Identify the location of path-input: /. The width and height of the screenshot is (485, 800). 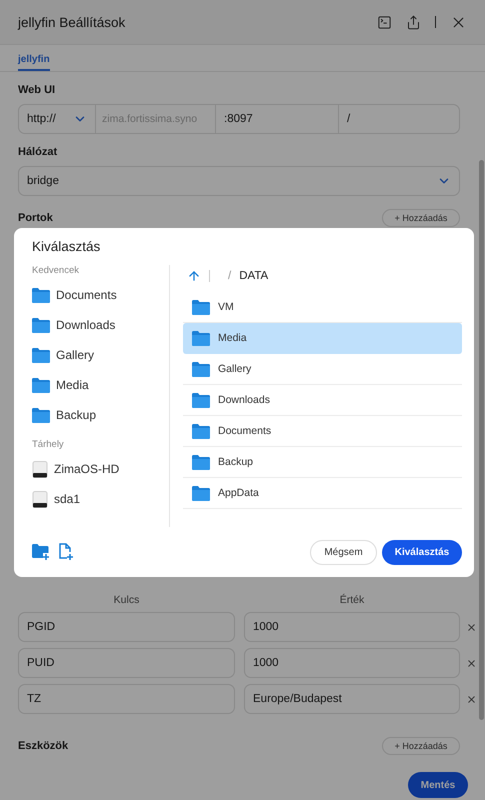
(399, 119).